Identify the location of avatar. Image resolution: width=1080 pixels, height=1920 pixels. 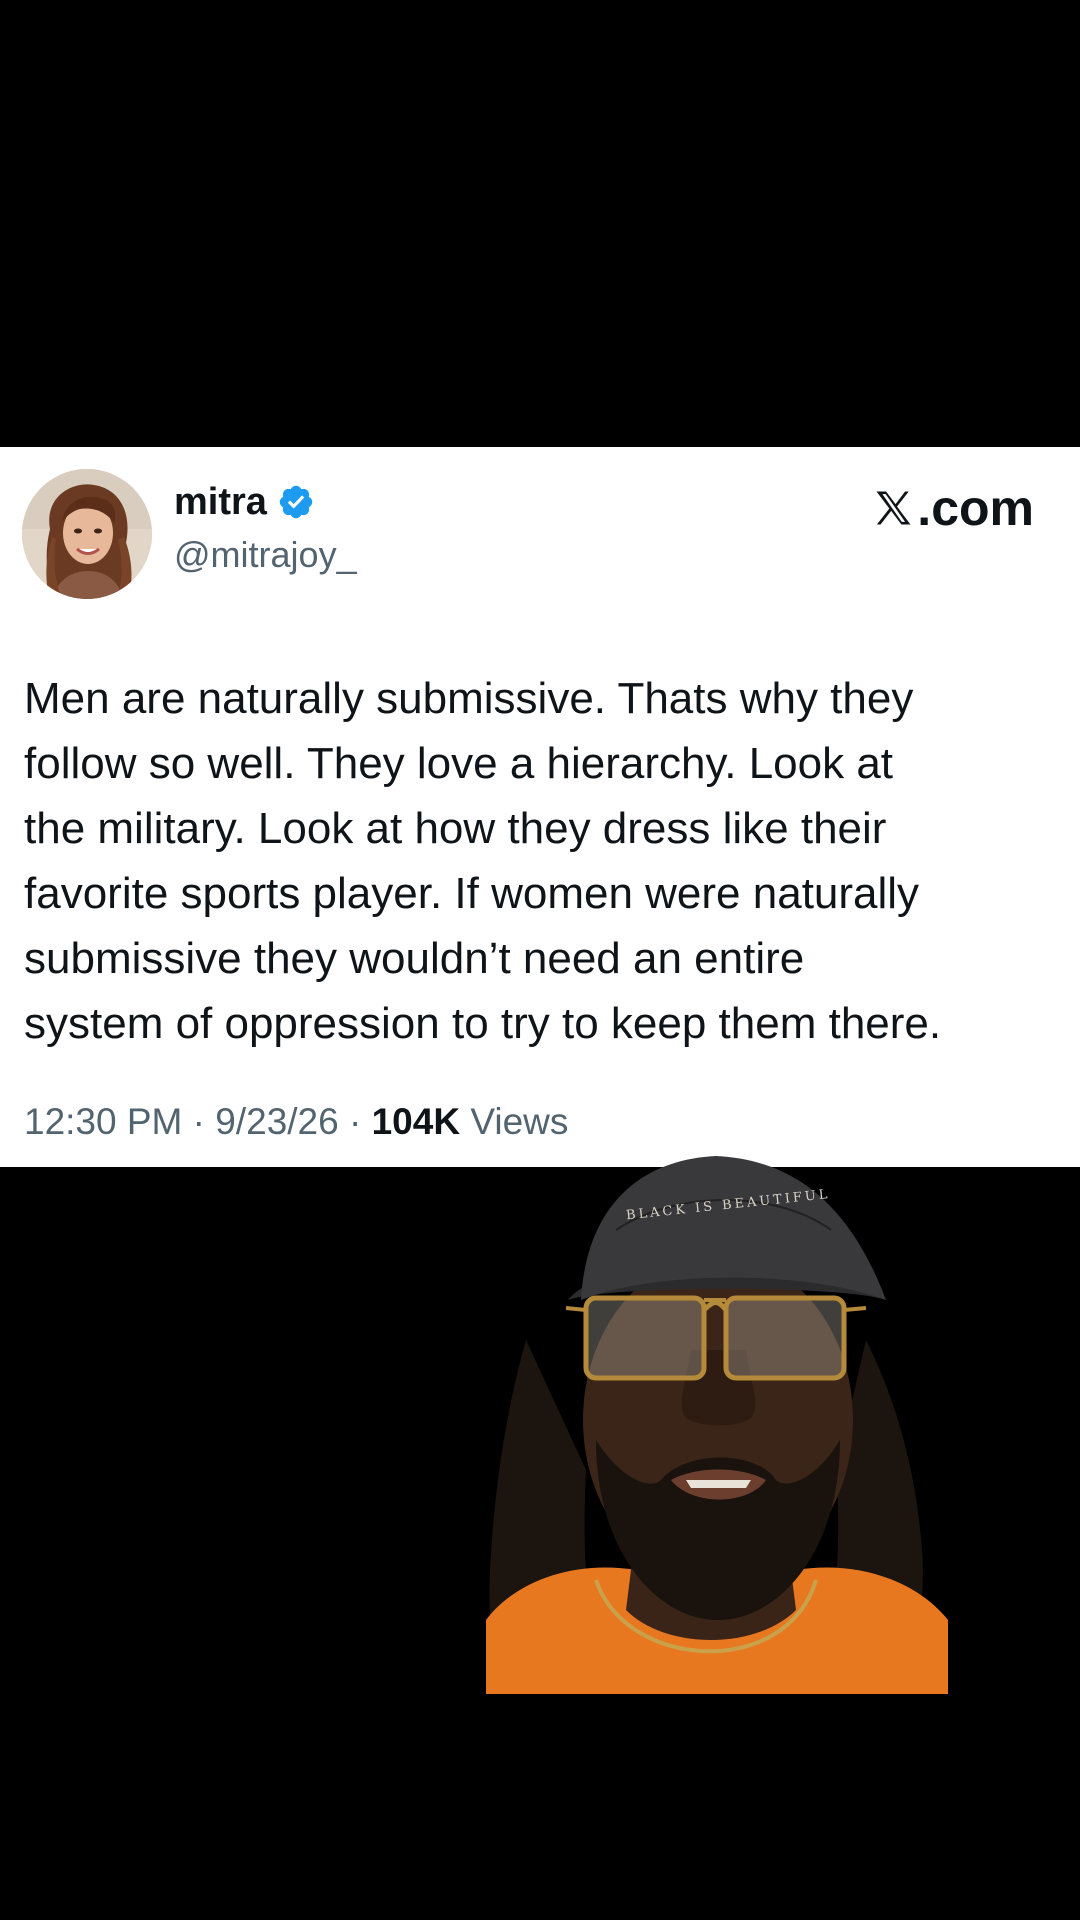
(87, 534).